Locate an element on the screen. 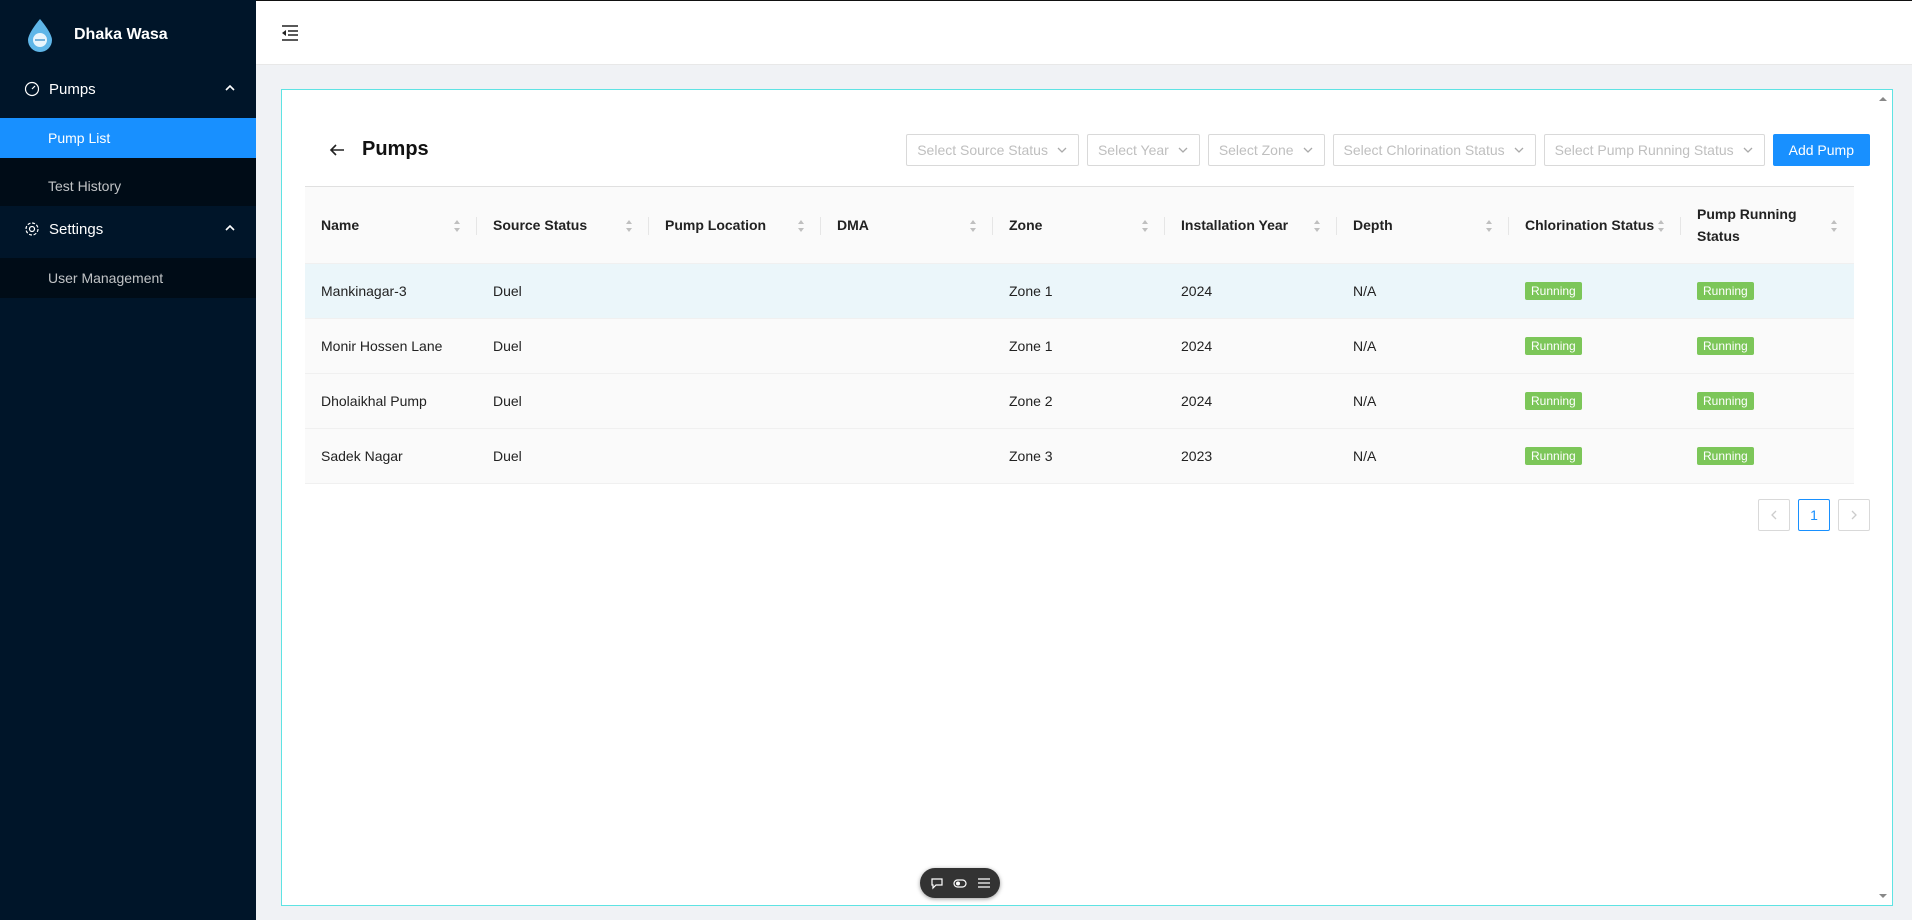 The image size is (1912, 920). pagination-prev-button is located at coordinates (1774, 515).